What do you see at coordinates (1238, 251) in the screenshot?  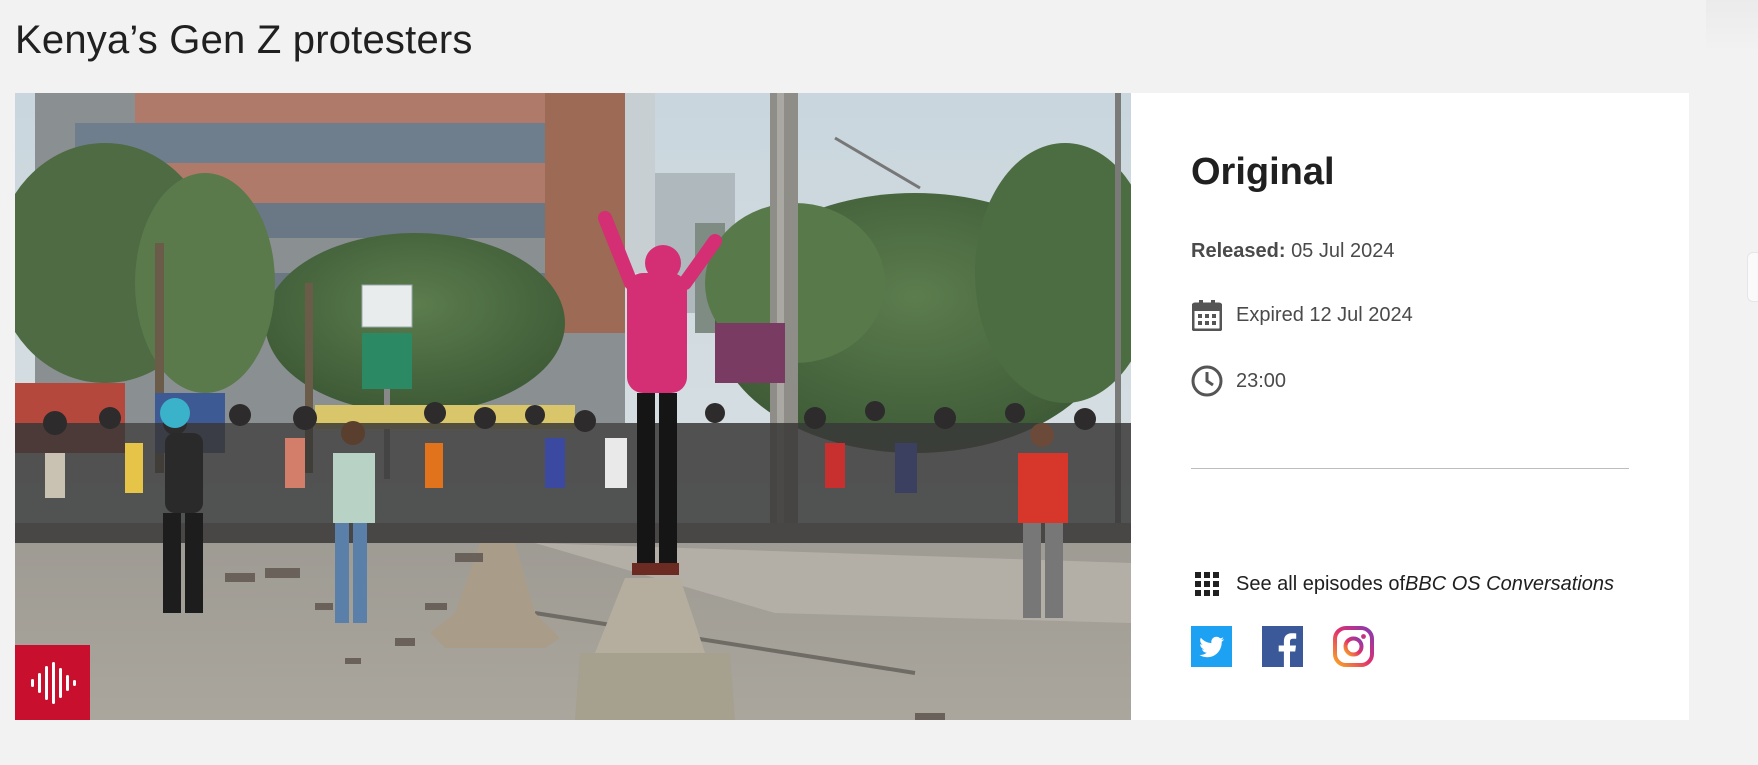 I see `release-label: Released:` at bounding box center [1238, 251].